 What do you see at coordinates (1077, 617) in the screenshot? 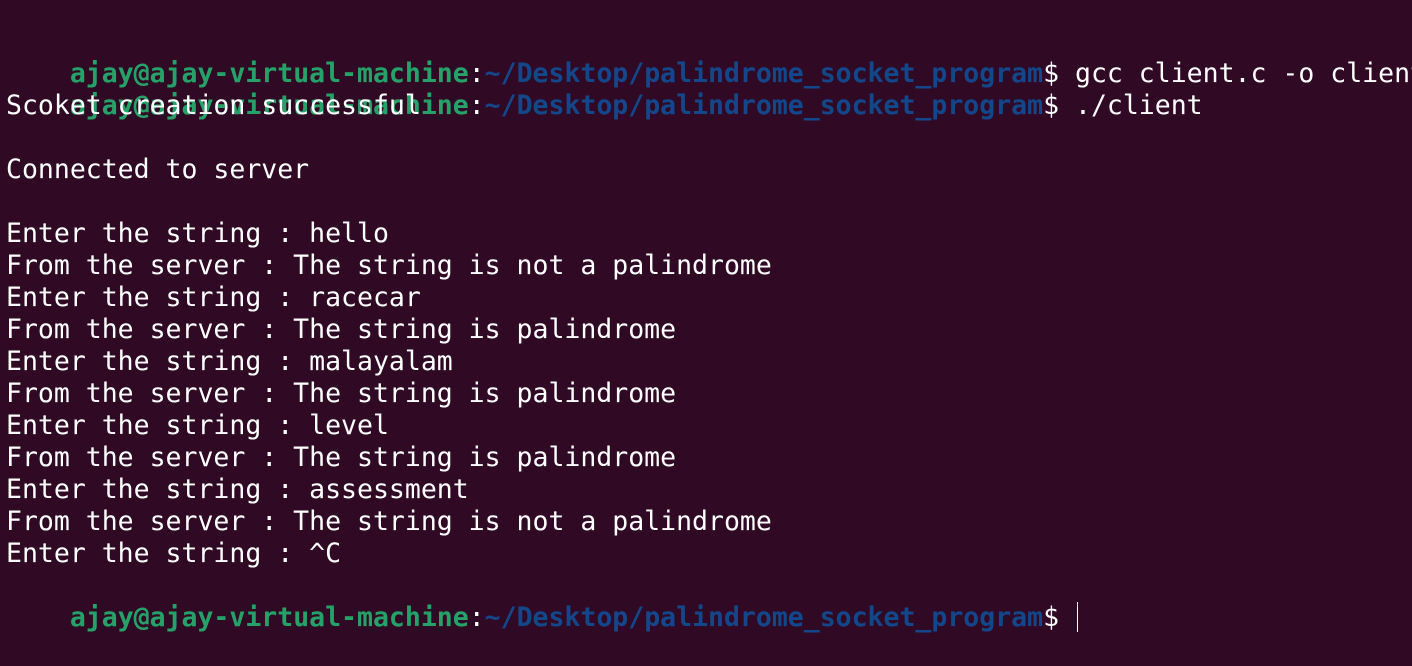
I see `text-cursor` at bounding box center [1077, 617].